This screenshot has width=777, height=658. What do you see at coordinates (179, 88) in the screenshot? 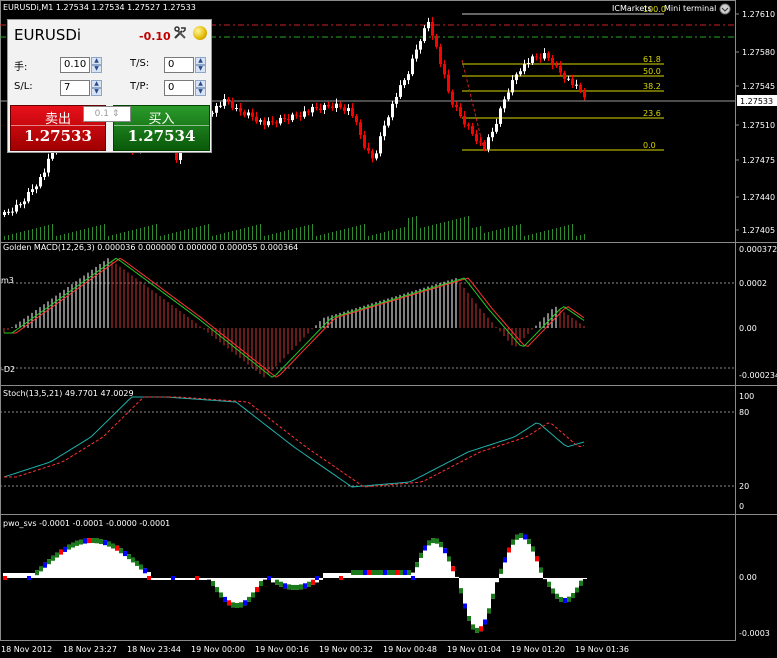
I see `tp-input: 0` at bounding box center [179, 88].